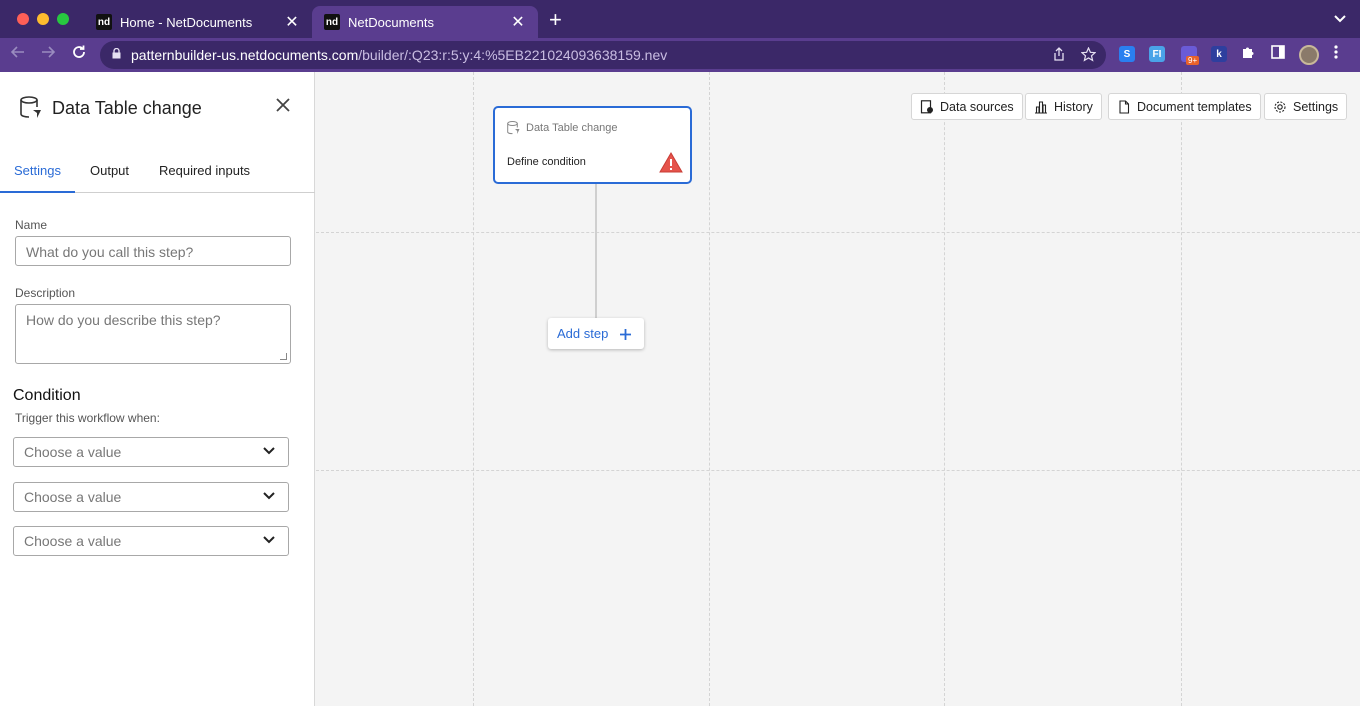 The width and height of the screenshot is (1360, 706). I want to click on add-step-button: Add step, so click(596, 333).